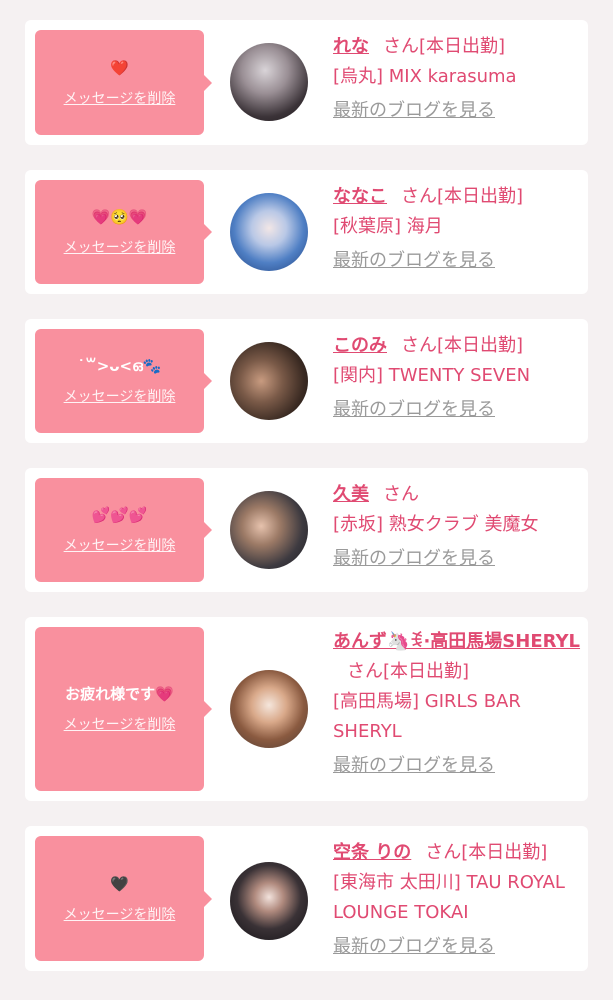 This screenshot has width=613, height=1000. I want to click on message-bubble: お疲れ様です💗 メッセージを削除, so click(119, 709).